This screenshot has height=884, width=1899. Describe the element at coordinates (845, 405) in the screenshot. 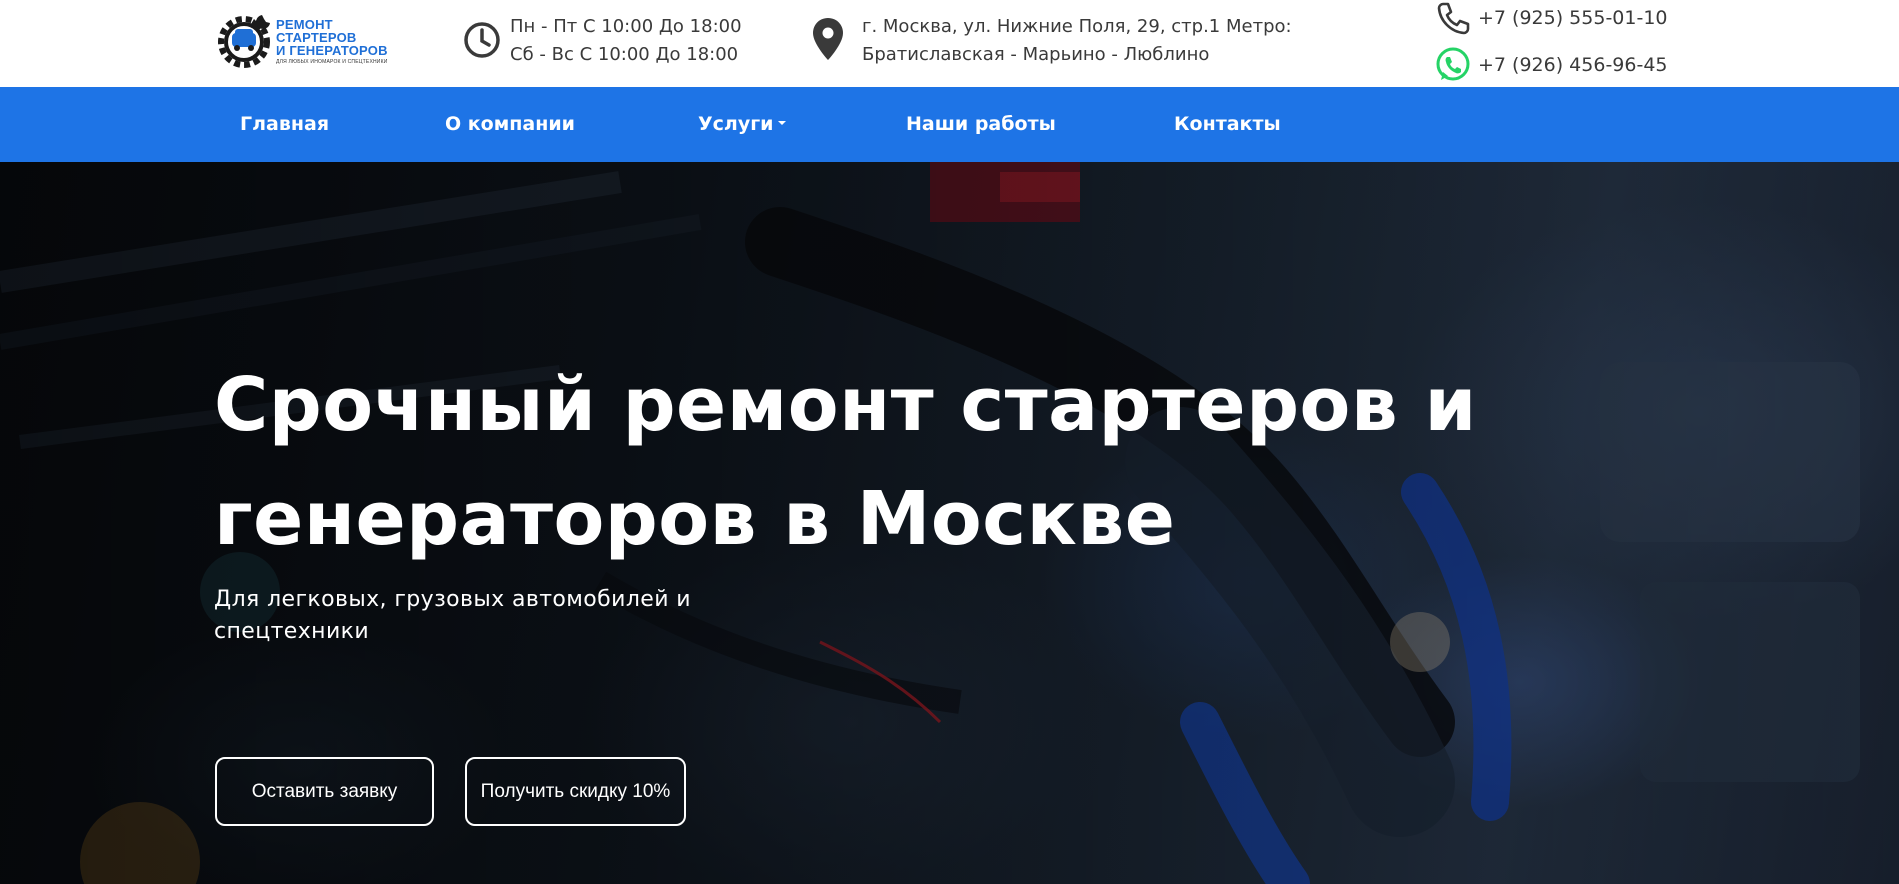

I see `hero-title-line-1: Срочный ремонт стартеров и` at that location.